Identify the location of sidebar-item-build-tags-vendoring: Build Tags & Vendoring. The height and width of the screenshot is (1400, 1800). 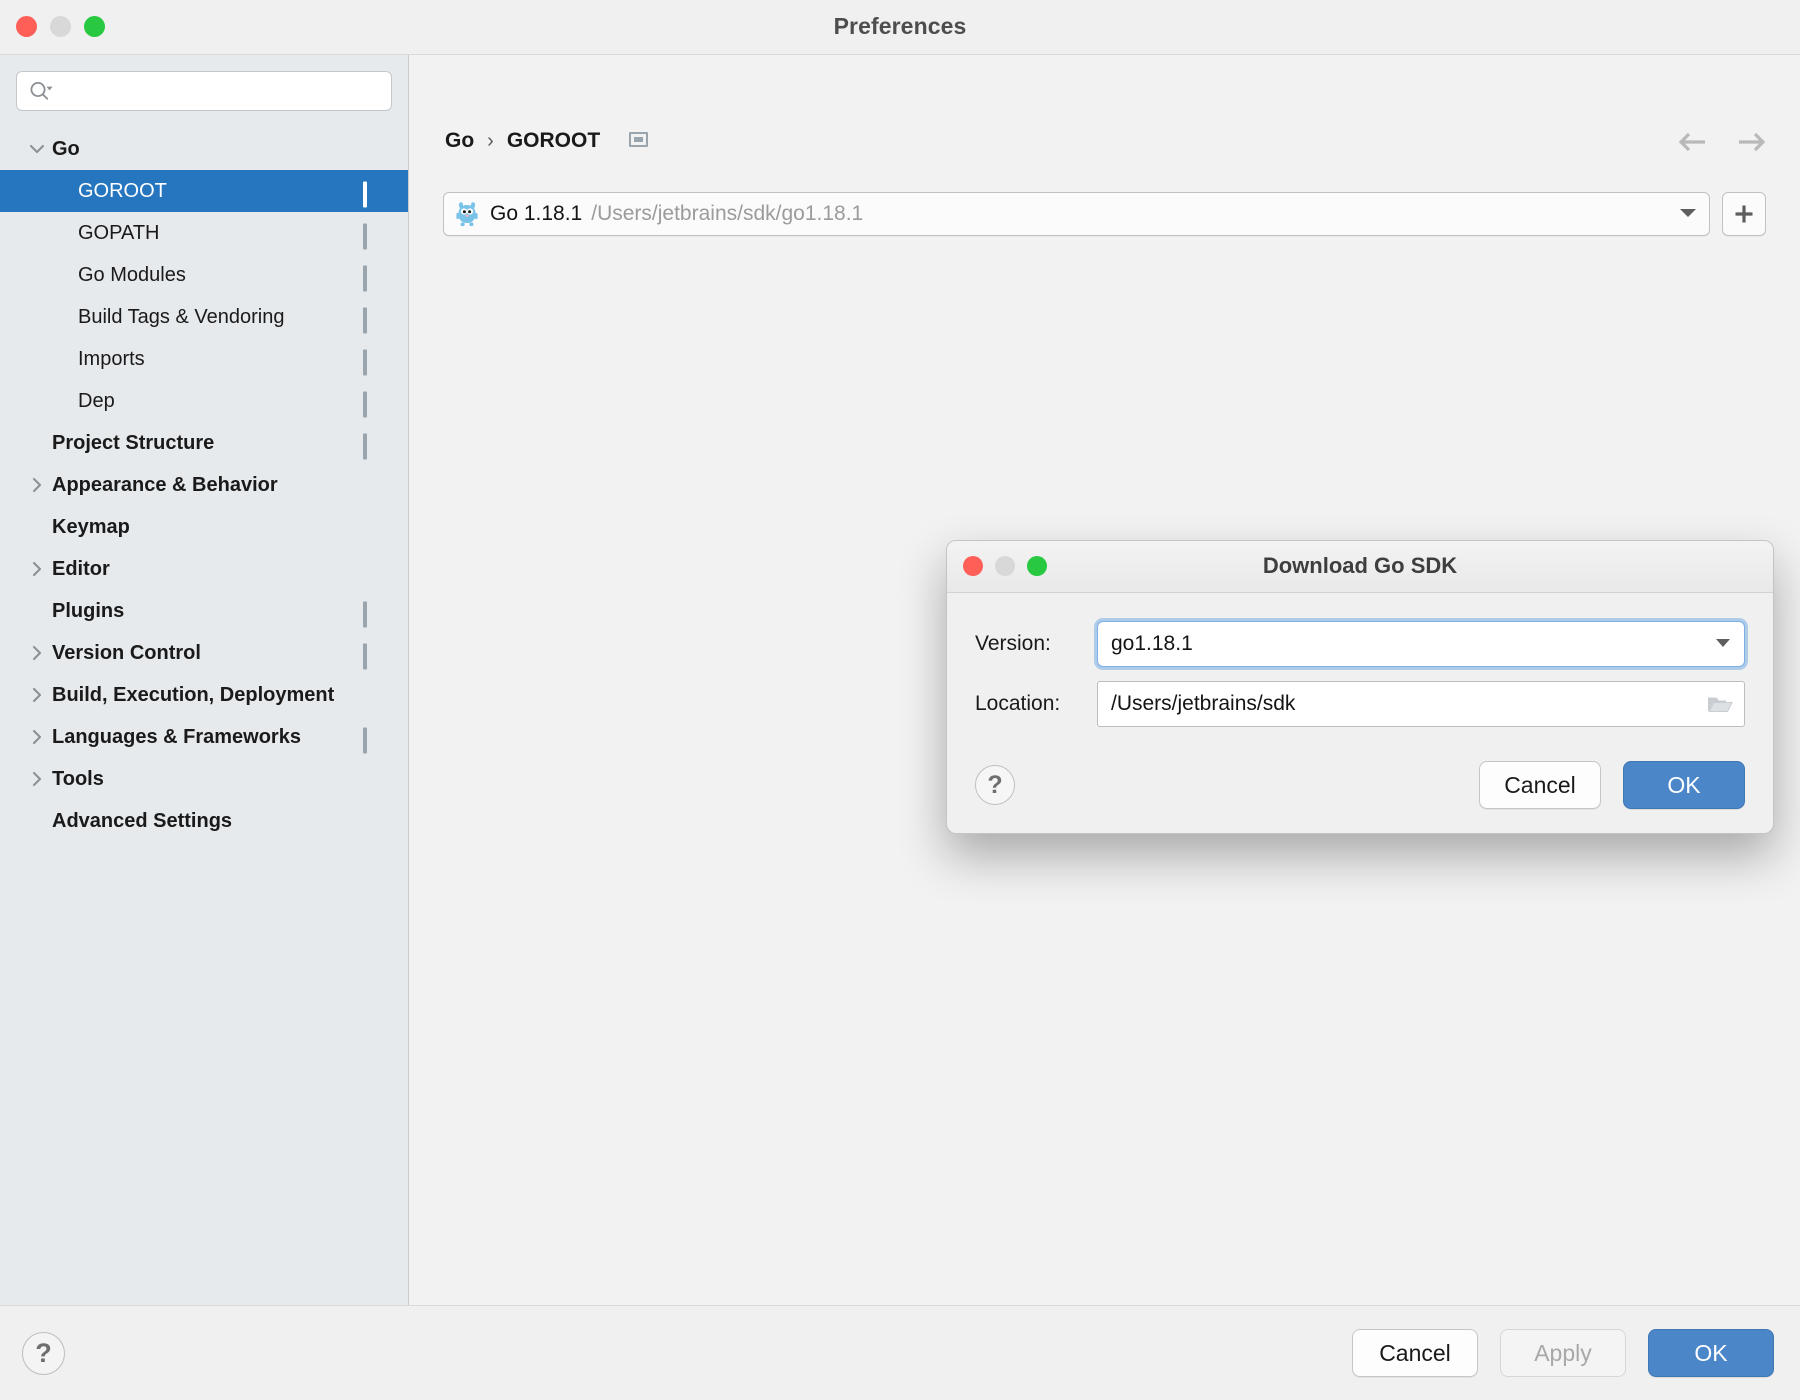
(204, 317).